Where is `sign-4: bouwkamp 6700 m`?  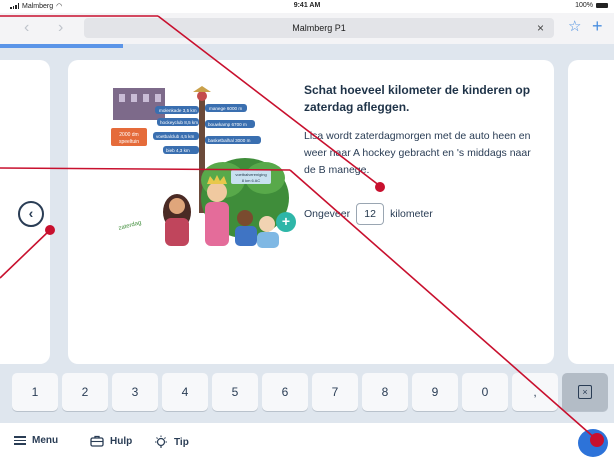
sign-4: bouwkamp 6700 m is located at coordinates (227, 124).